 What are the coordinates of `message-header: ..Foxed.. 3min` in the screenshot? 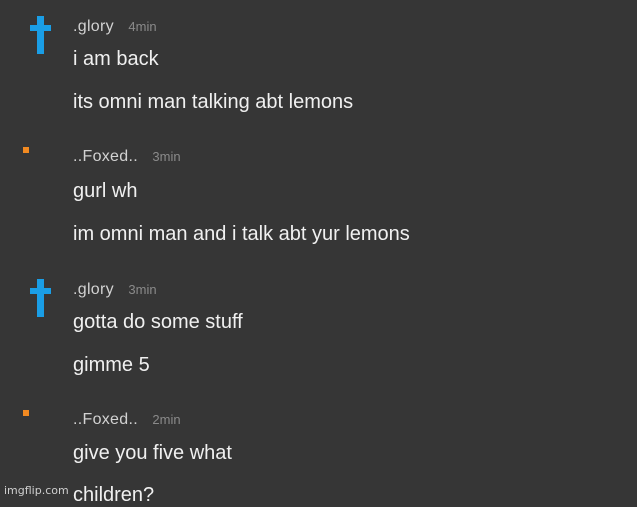 It's located at (127, 157).